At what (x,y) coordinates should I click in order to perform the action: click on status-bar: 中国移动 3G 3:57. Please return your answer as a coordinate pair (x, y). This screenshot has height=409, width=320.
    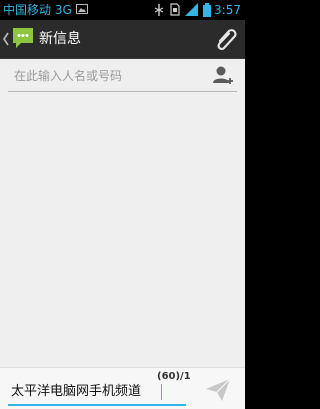
    Looking at the image, I should click on (122, 10).